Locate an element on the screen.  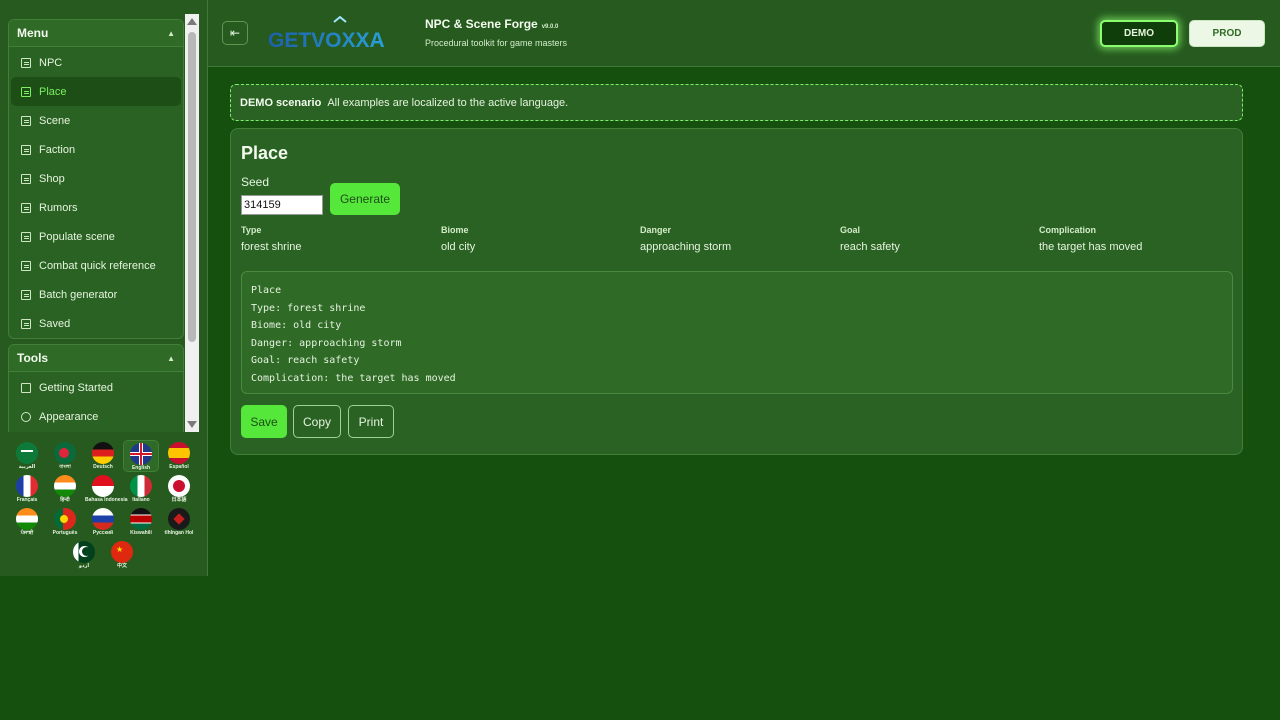
sidebar-item-shop: Shop is located at coordinates (96, 178).